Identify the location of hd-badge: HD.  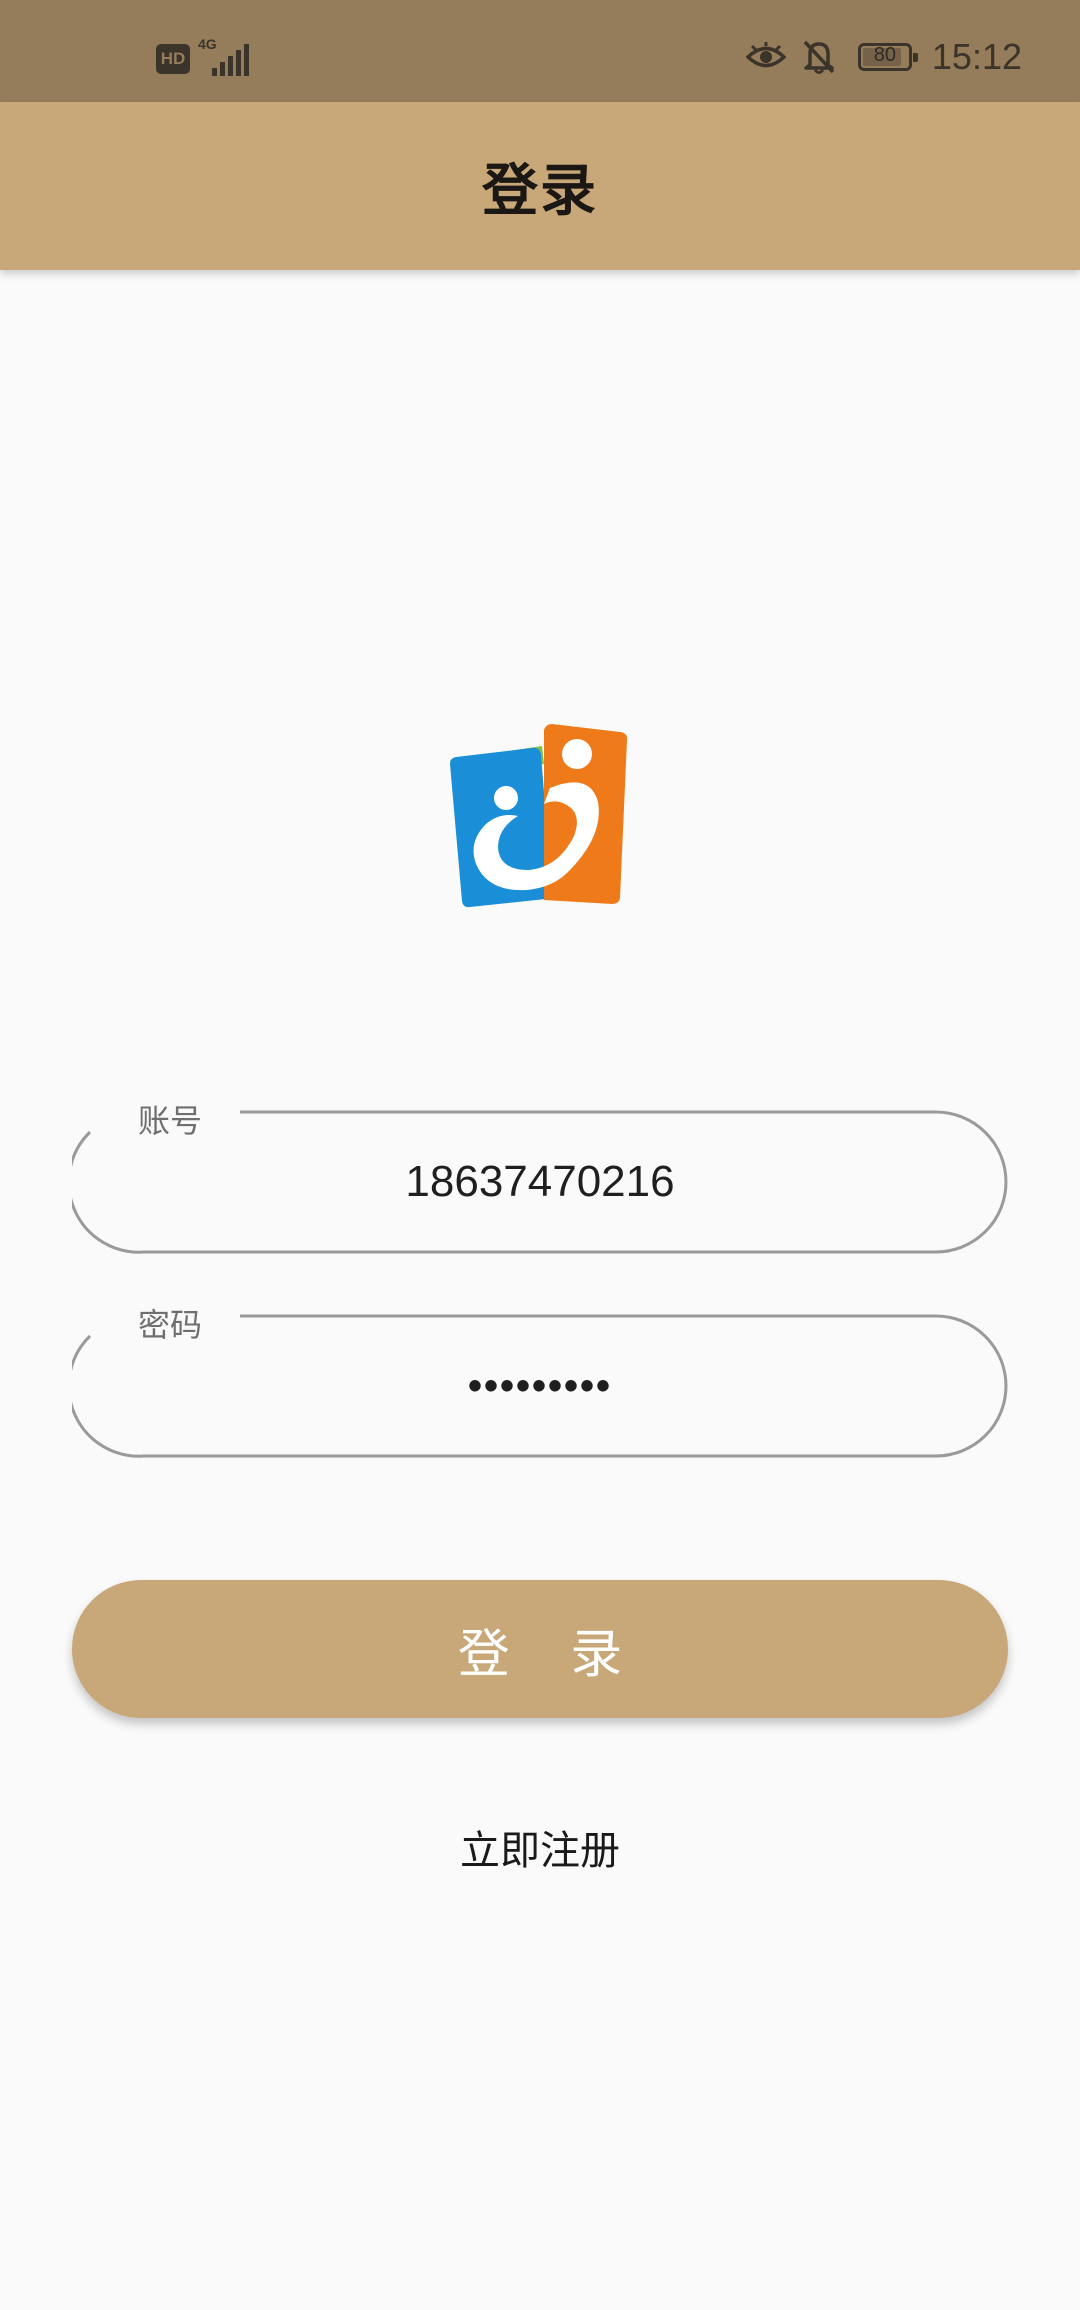
(173, 59).